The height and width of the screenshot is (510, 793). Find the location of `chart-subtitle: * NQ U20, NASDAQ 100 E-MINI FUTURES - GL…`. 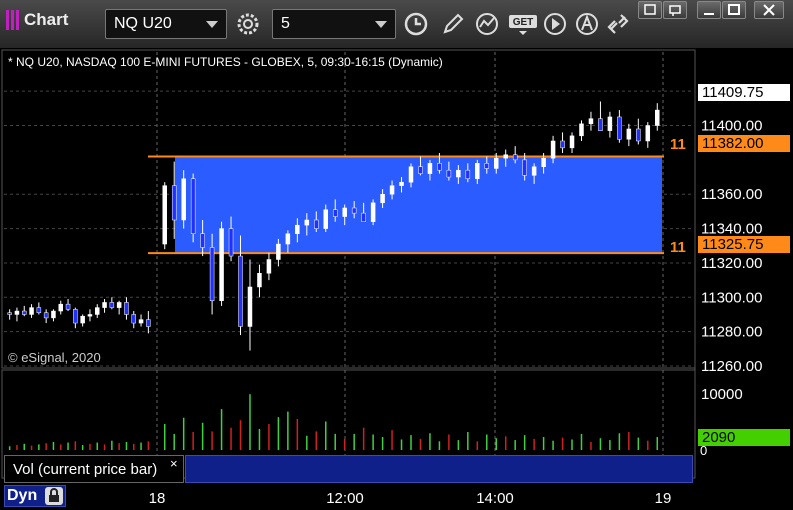

chart-subtitle: * NQ U20, NASDAQ 100 E-MINI FUTURES - GL… is located at coordinates (225, 62).